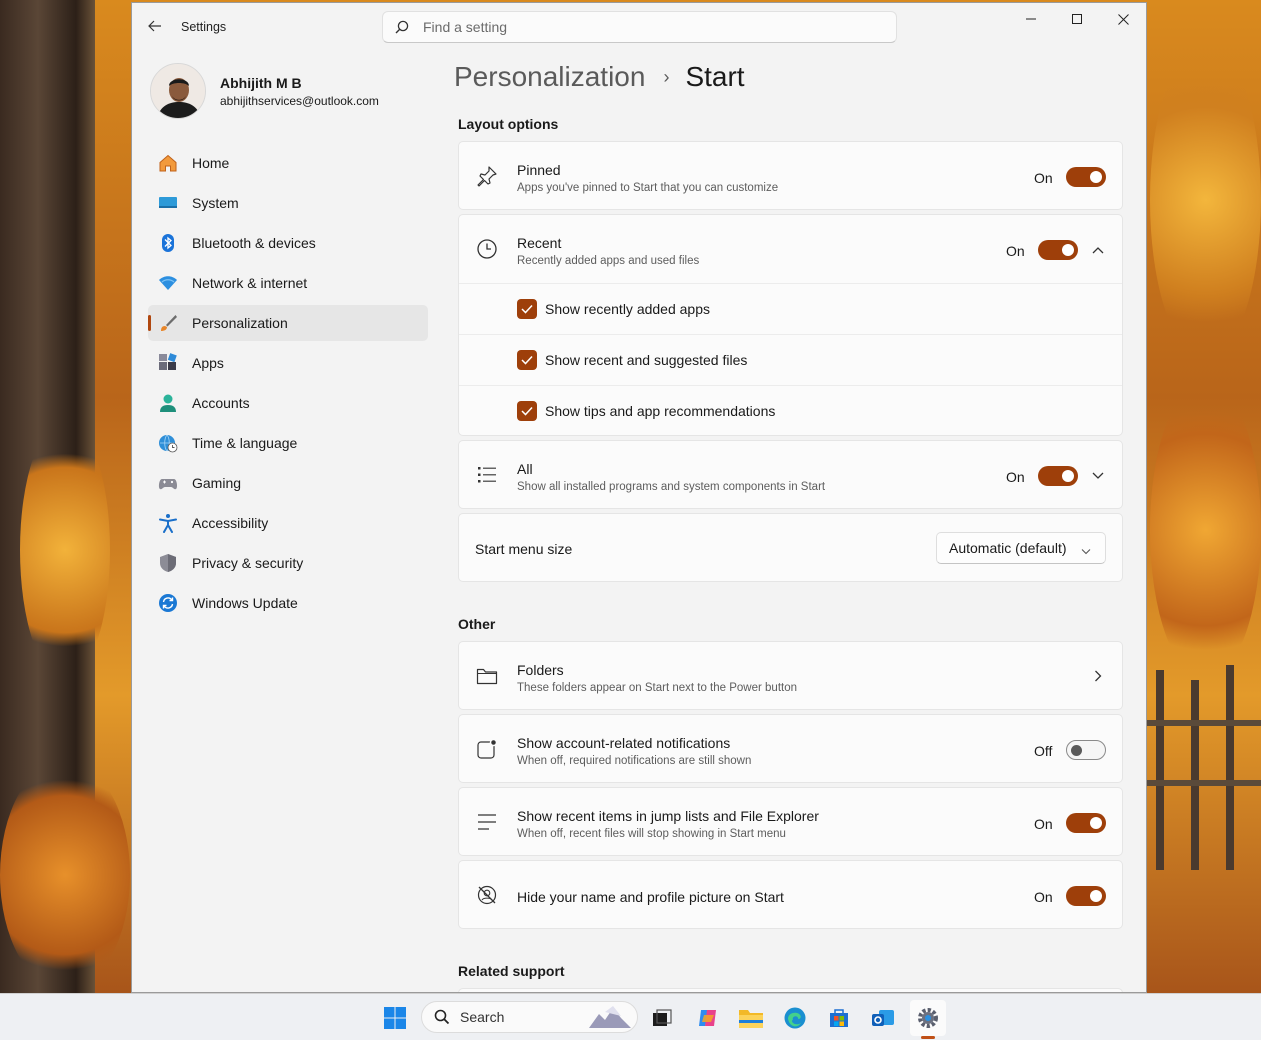 The width and height of the screenshot is (1261, 1040). I want to click on edge-button, so click(795, 1018).